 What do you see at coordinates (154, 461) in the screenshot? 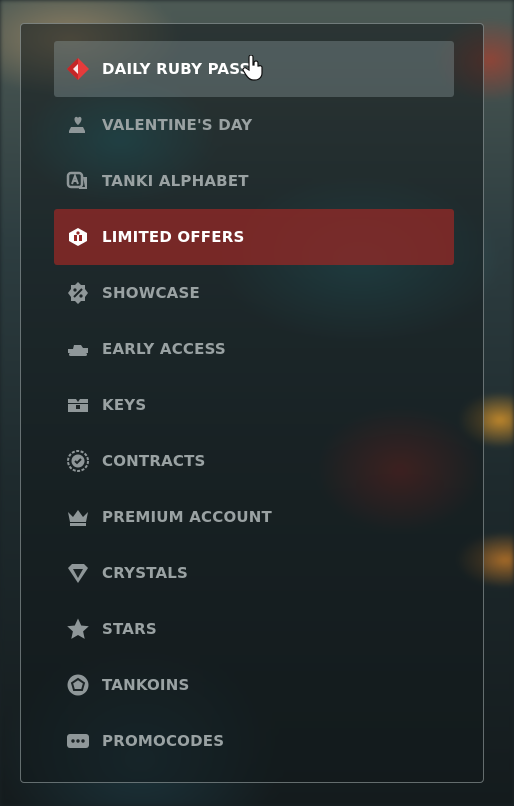
I see `menu-item-label: CONTRACTS` at bounding box center [154, 461].